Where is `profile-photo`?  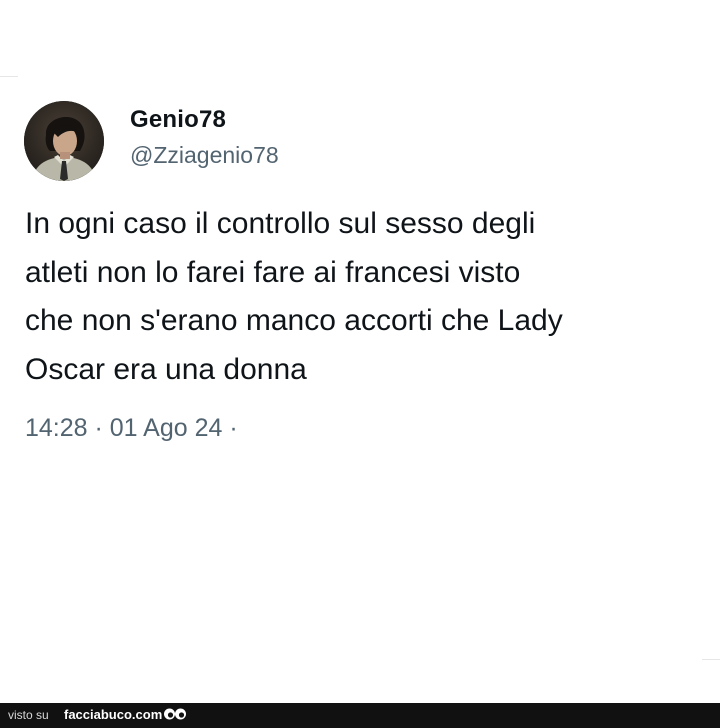
profile-photo is located at coordinates (64, 141).